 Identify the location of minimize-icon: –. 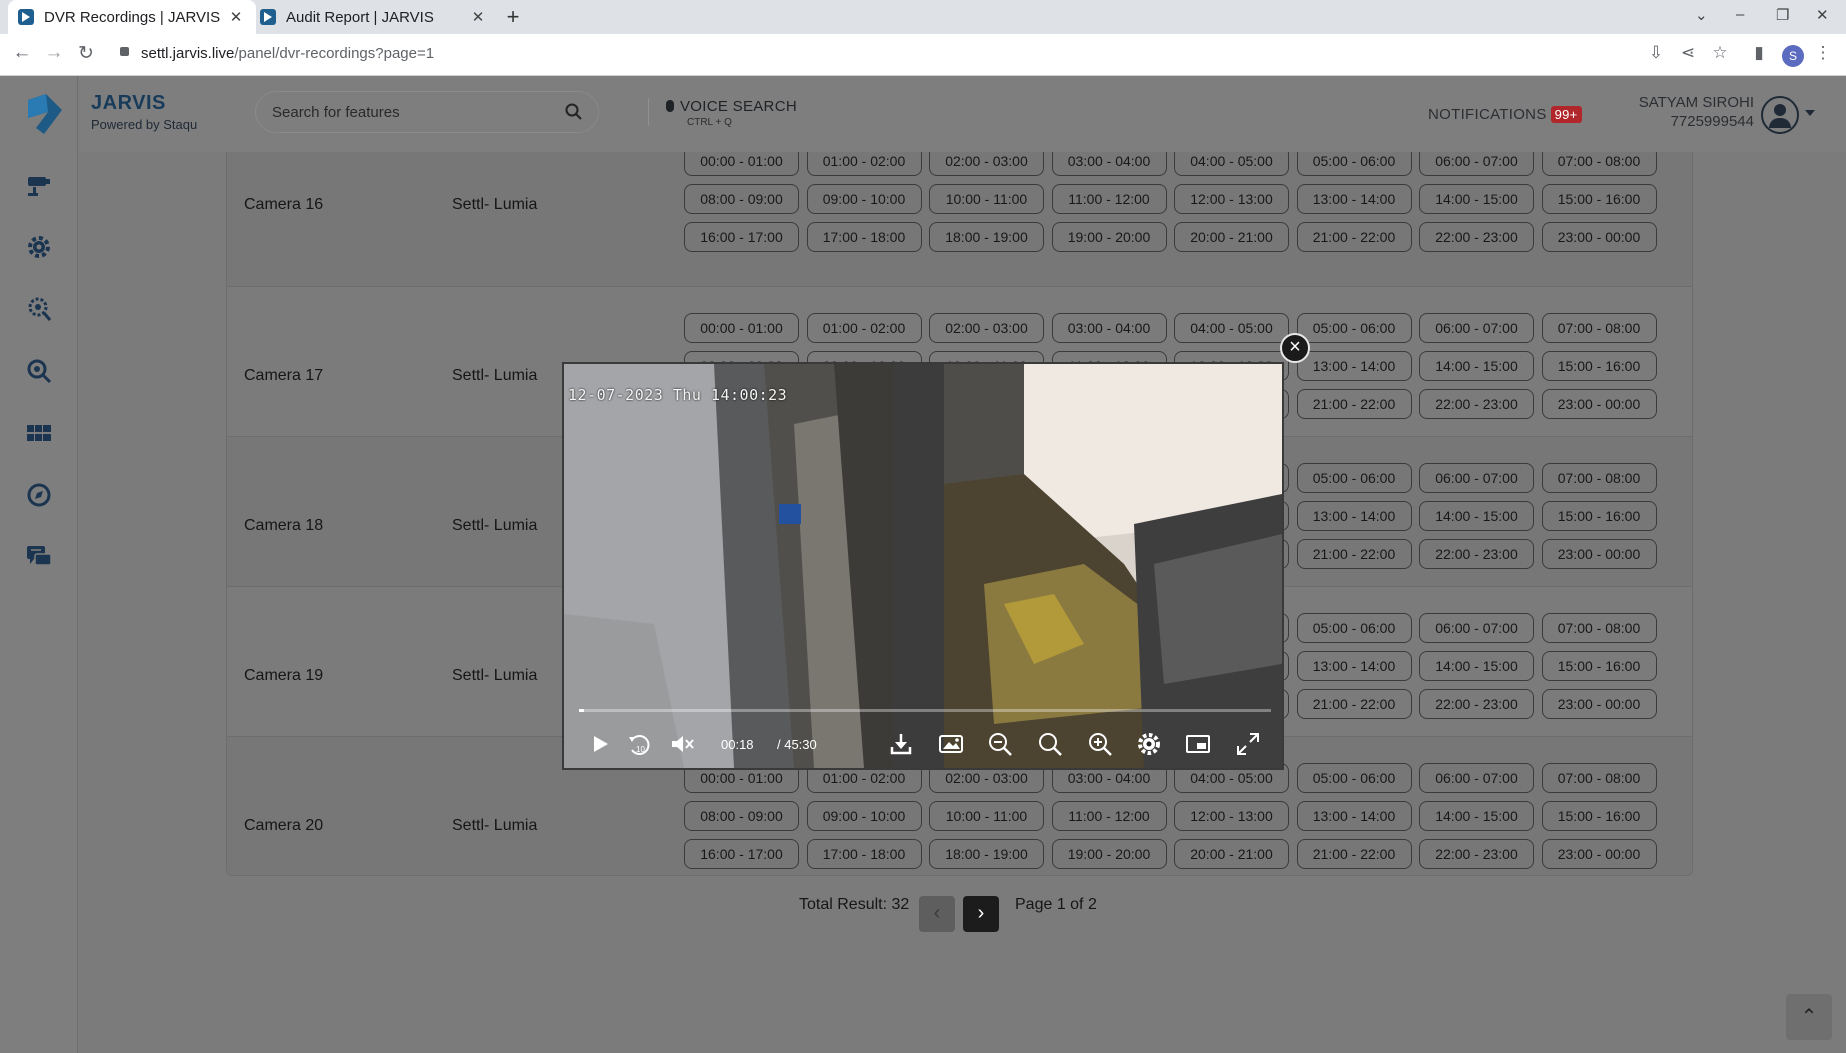
(1740, 14).